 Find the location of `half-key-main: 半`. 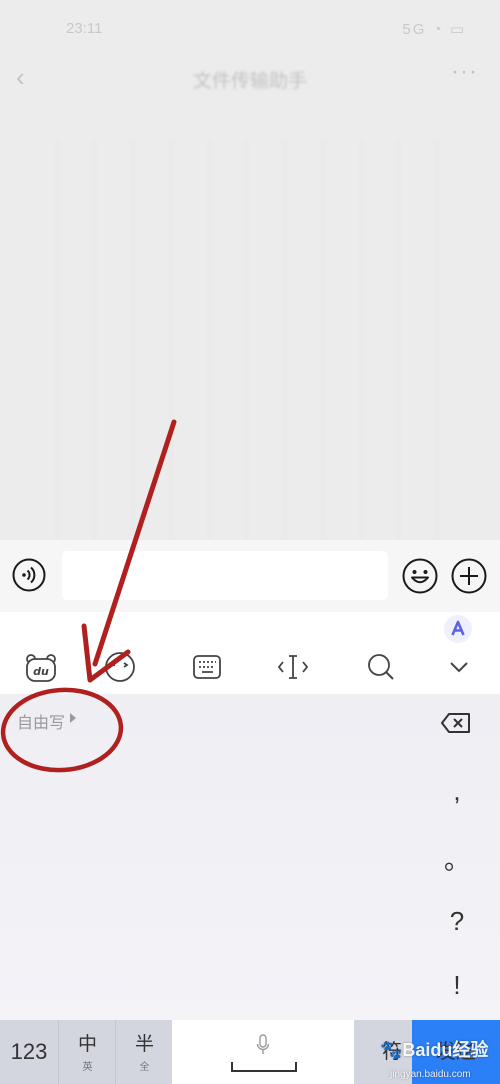

half-key-main: 半 is located at coordinates (144, 1044).